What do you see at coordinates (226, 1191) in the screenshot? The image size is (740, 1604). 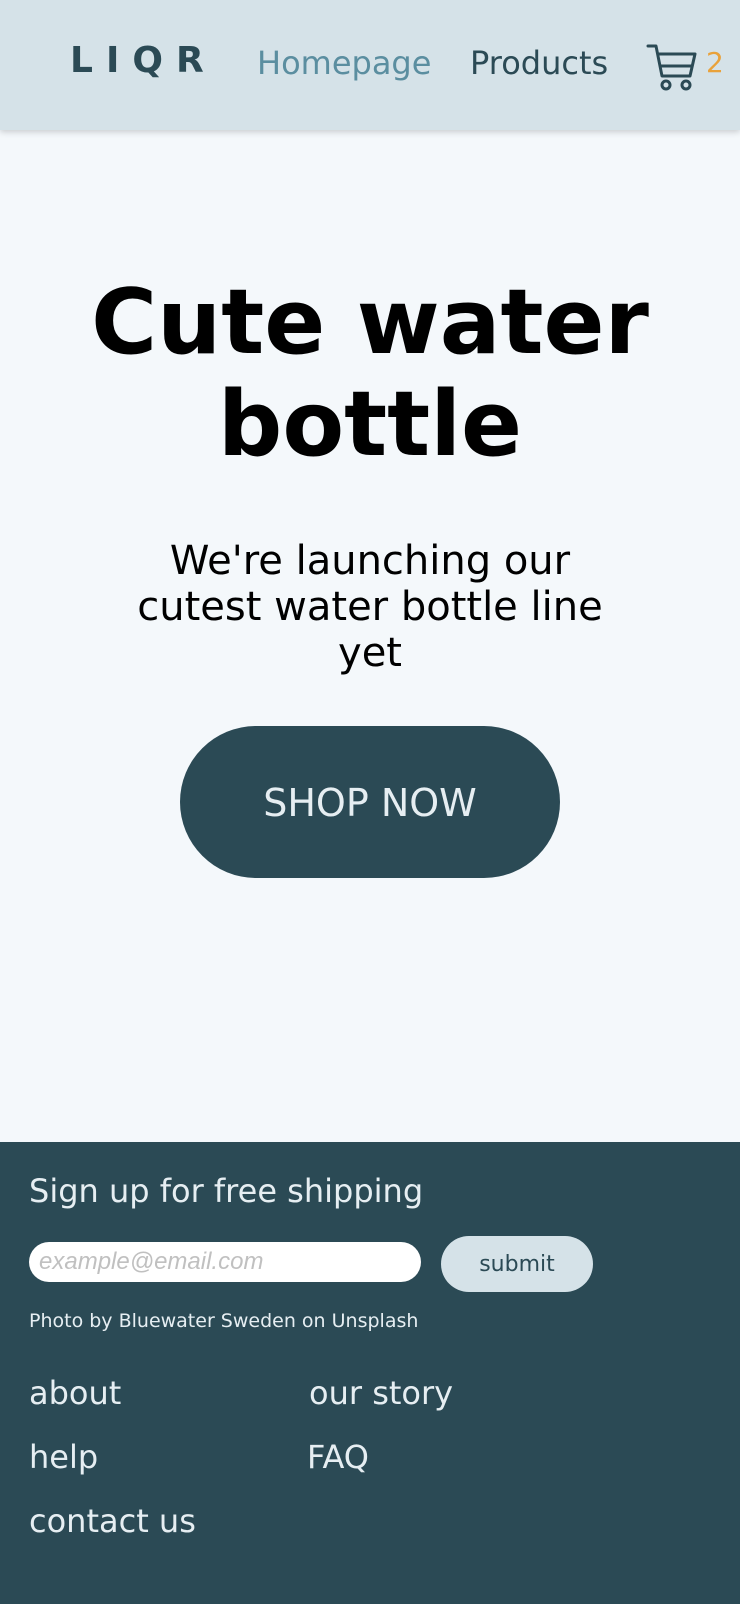 I see `signup-heading: Sign up for free shipping` at bounding box center [226, 1191].